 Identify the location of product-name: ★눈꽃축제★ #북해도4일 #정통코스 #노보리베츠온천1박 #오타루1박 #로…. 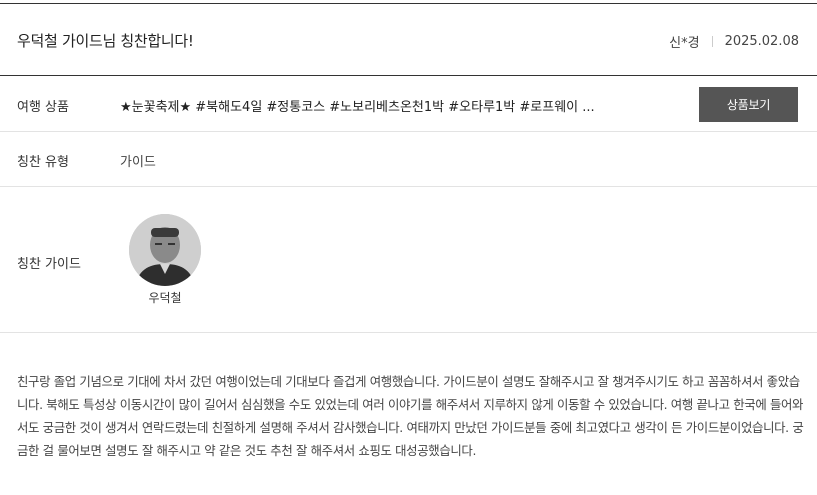
(400, 105).